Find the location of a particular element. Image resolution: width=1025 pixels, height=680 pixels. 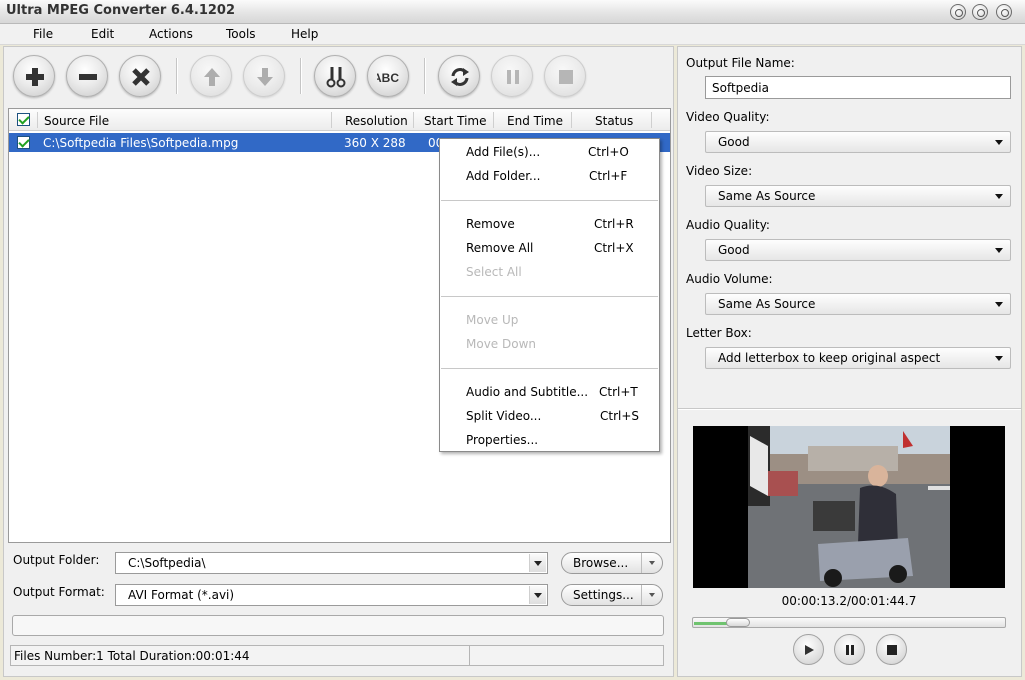

menu-actions: Actions is located at coordinates (171, 34).